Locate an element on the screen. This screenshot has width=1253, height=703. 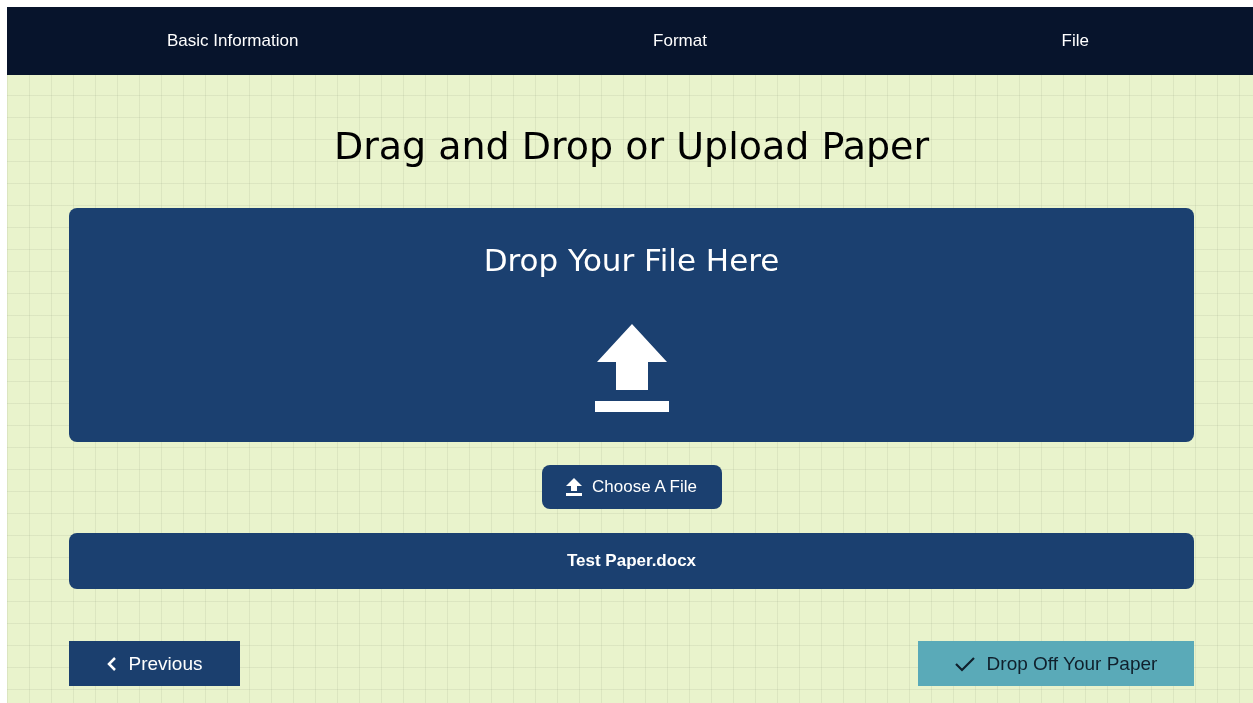
step-label: File is located at coordinates (1075, 41).